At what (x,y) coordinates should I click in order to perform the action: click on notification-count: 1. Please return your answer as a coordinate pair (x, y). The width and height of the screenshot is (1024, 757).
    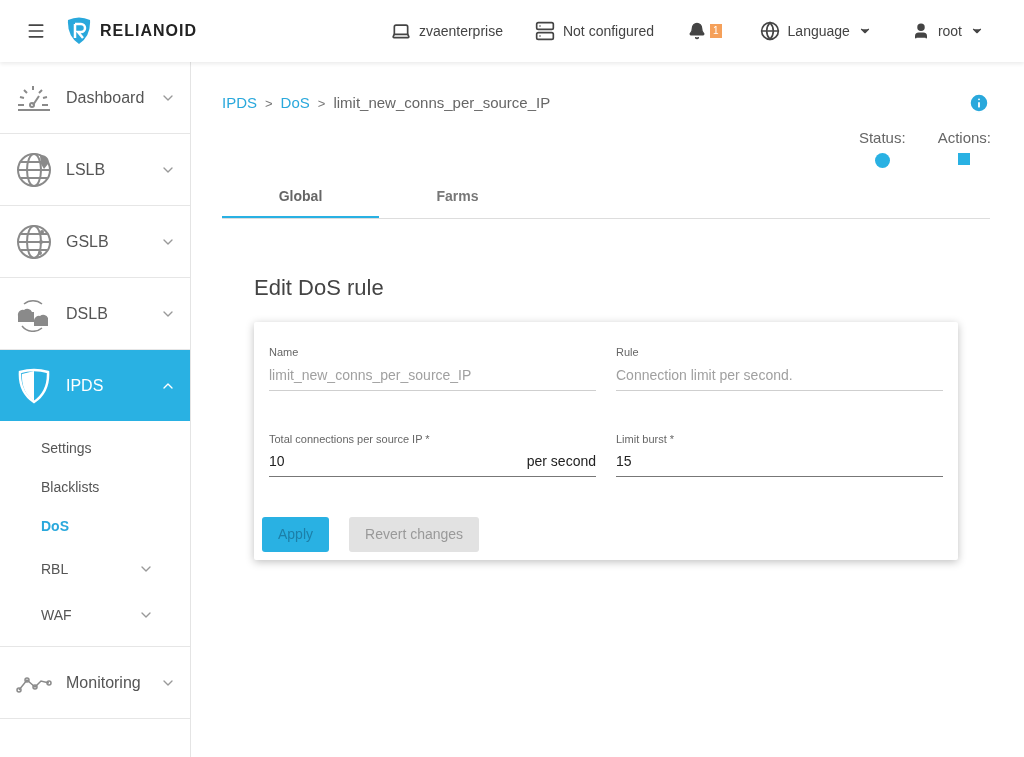
    Looking at the image, I should click on (716, 31).